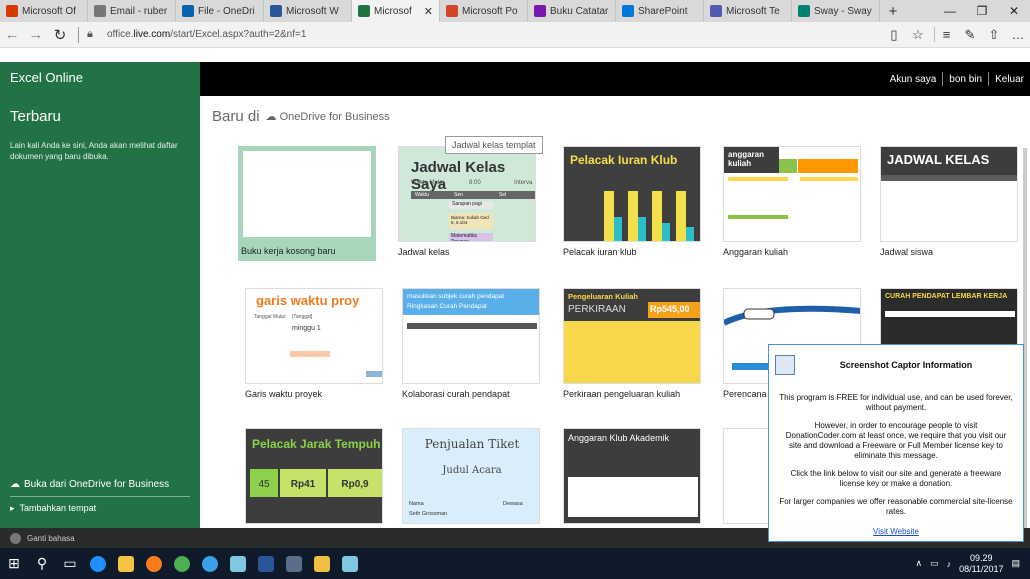  I want to click on template-mileage-tracker: Pelacak Jarak Tempuh 45 Rp41 Rp0,9, so click(314, 476).